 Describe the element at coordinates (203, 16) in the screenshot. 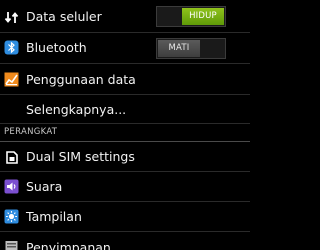

I see `mobile-data-toggle-state: HIDUP` at that location.